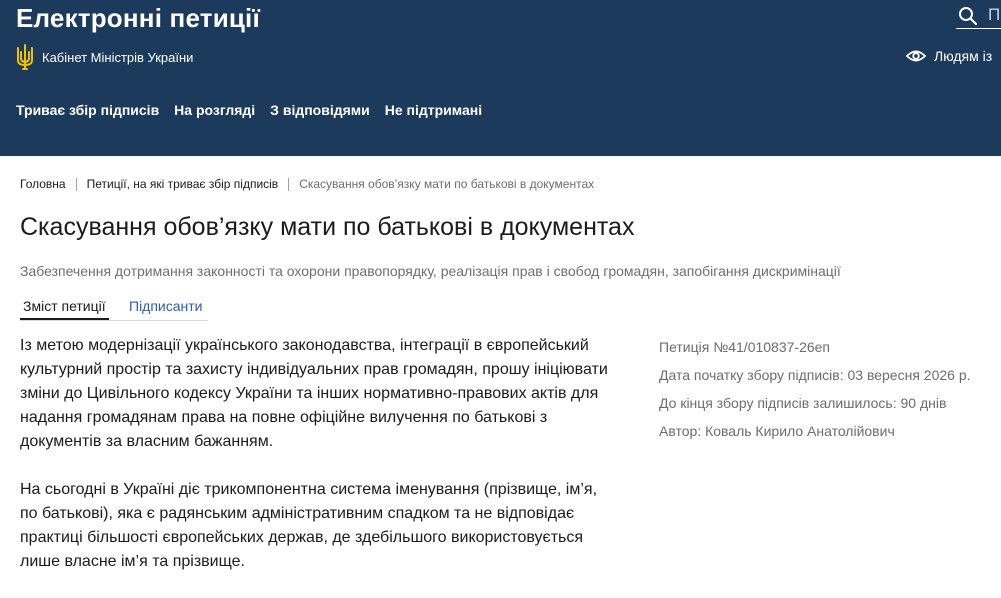 The width and height of the screenshot is (1001, 598). What do you see at coordinates (166, 306) in the screenshot?
I see `tab-signatories: Підписанти` at bounding box center [166, 306].